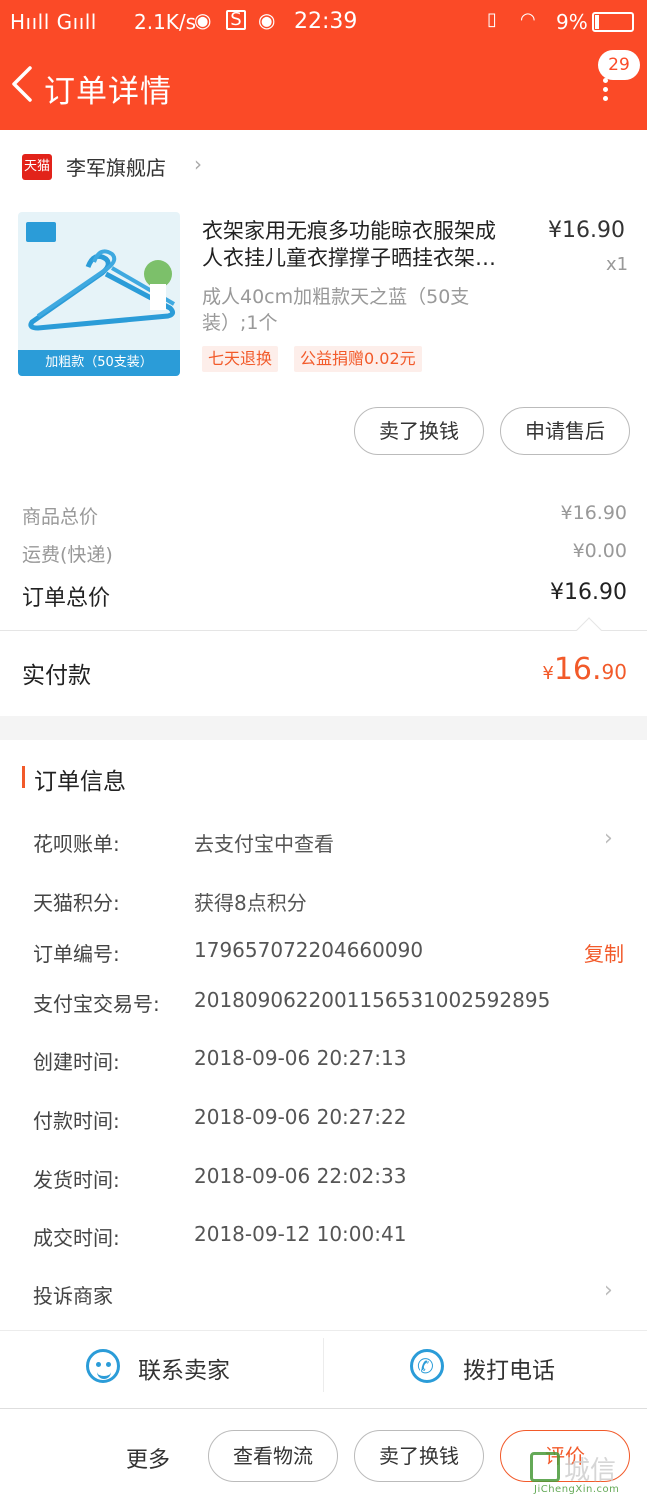  I want to click on info-value: 2018-09-12 10:00:41, so click(300, 1234).